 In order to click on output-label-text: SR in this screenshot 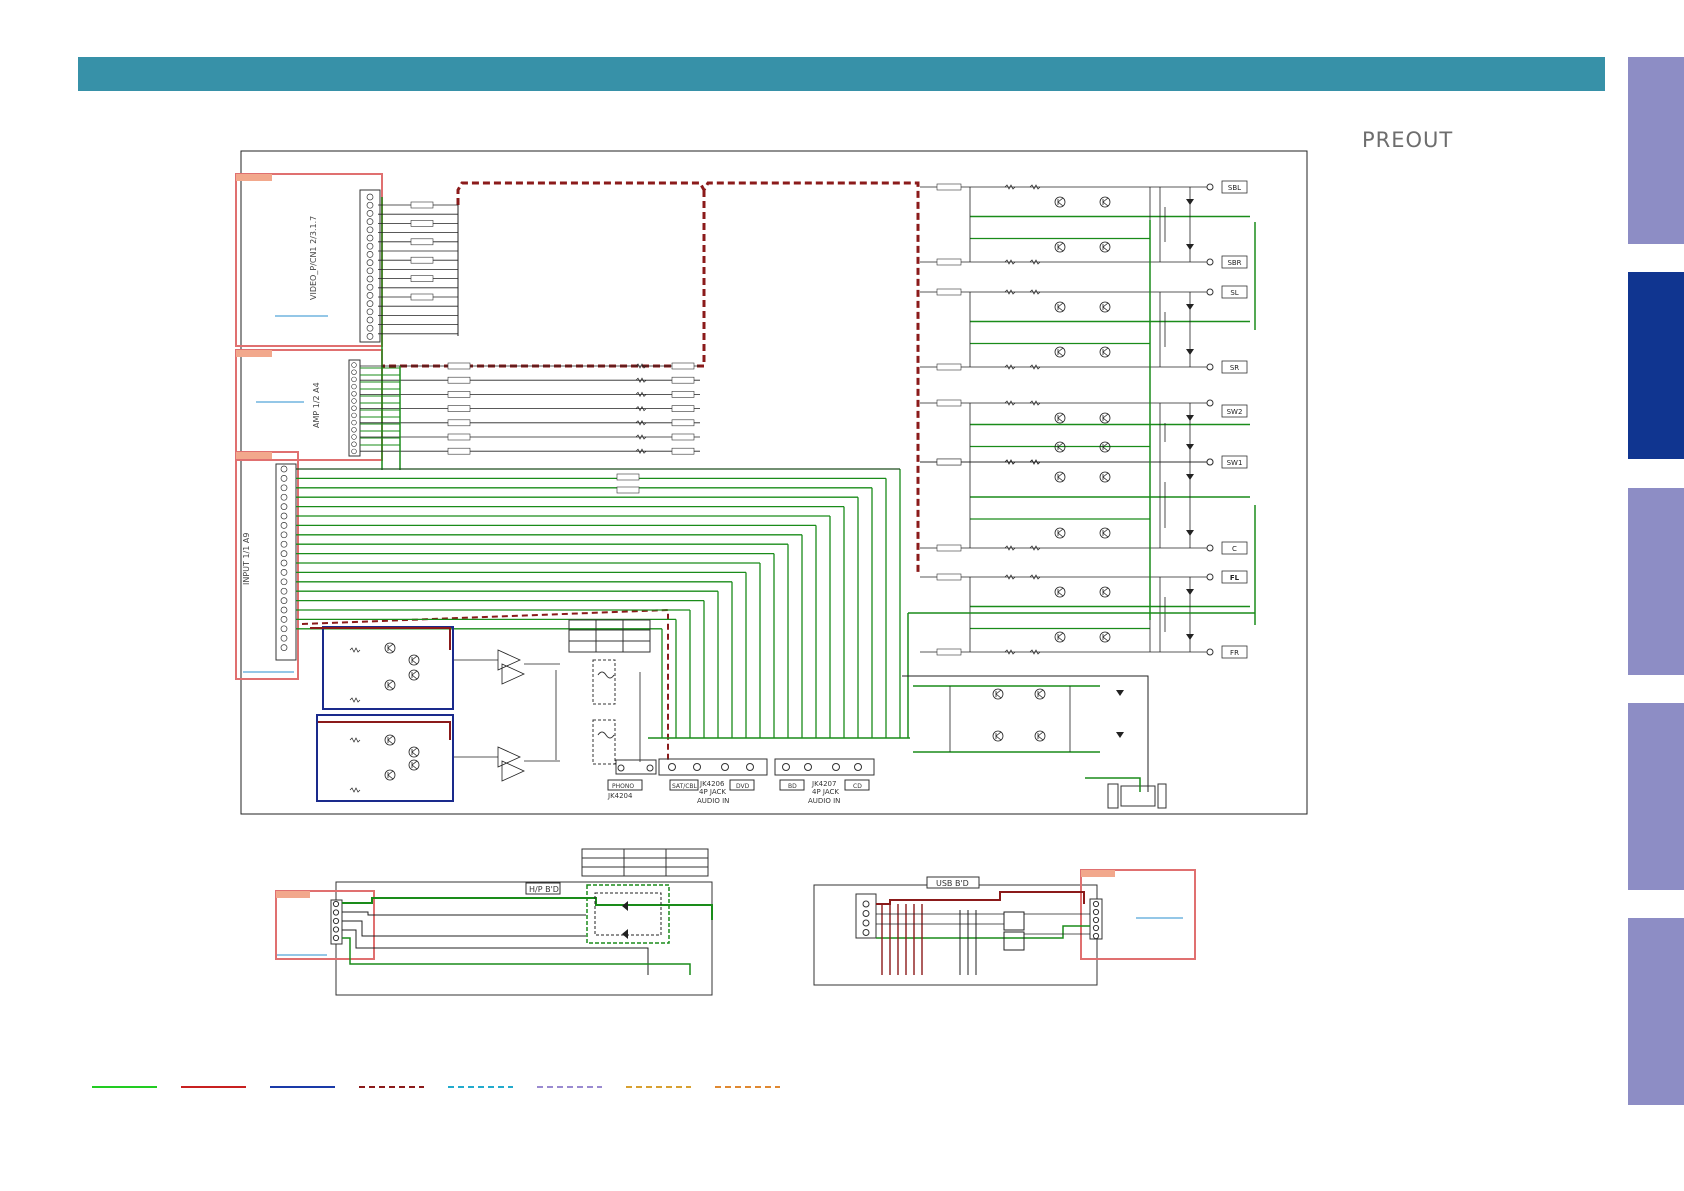, I will do `click(1234, 368)`.